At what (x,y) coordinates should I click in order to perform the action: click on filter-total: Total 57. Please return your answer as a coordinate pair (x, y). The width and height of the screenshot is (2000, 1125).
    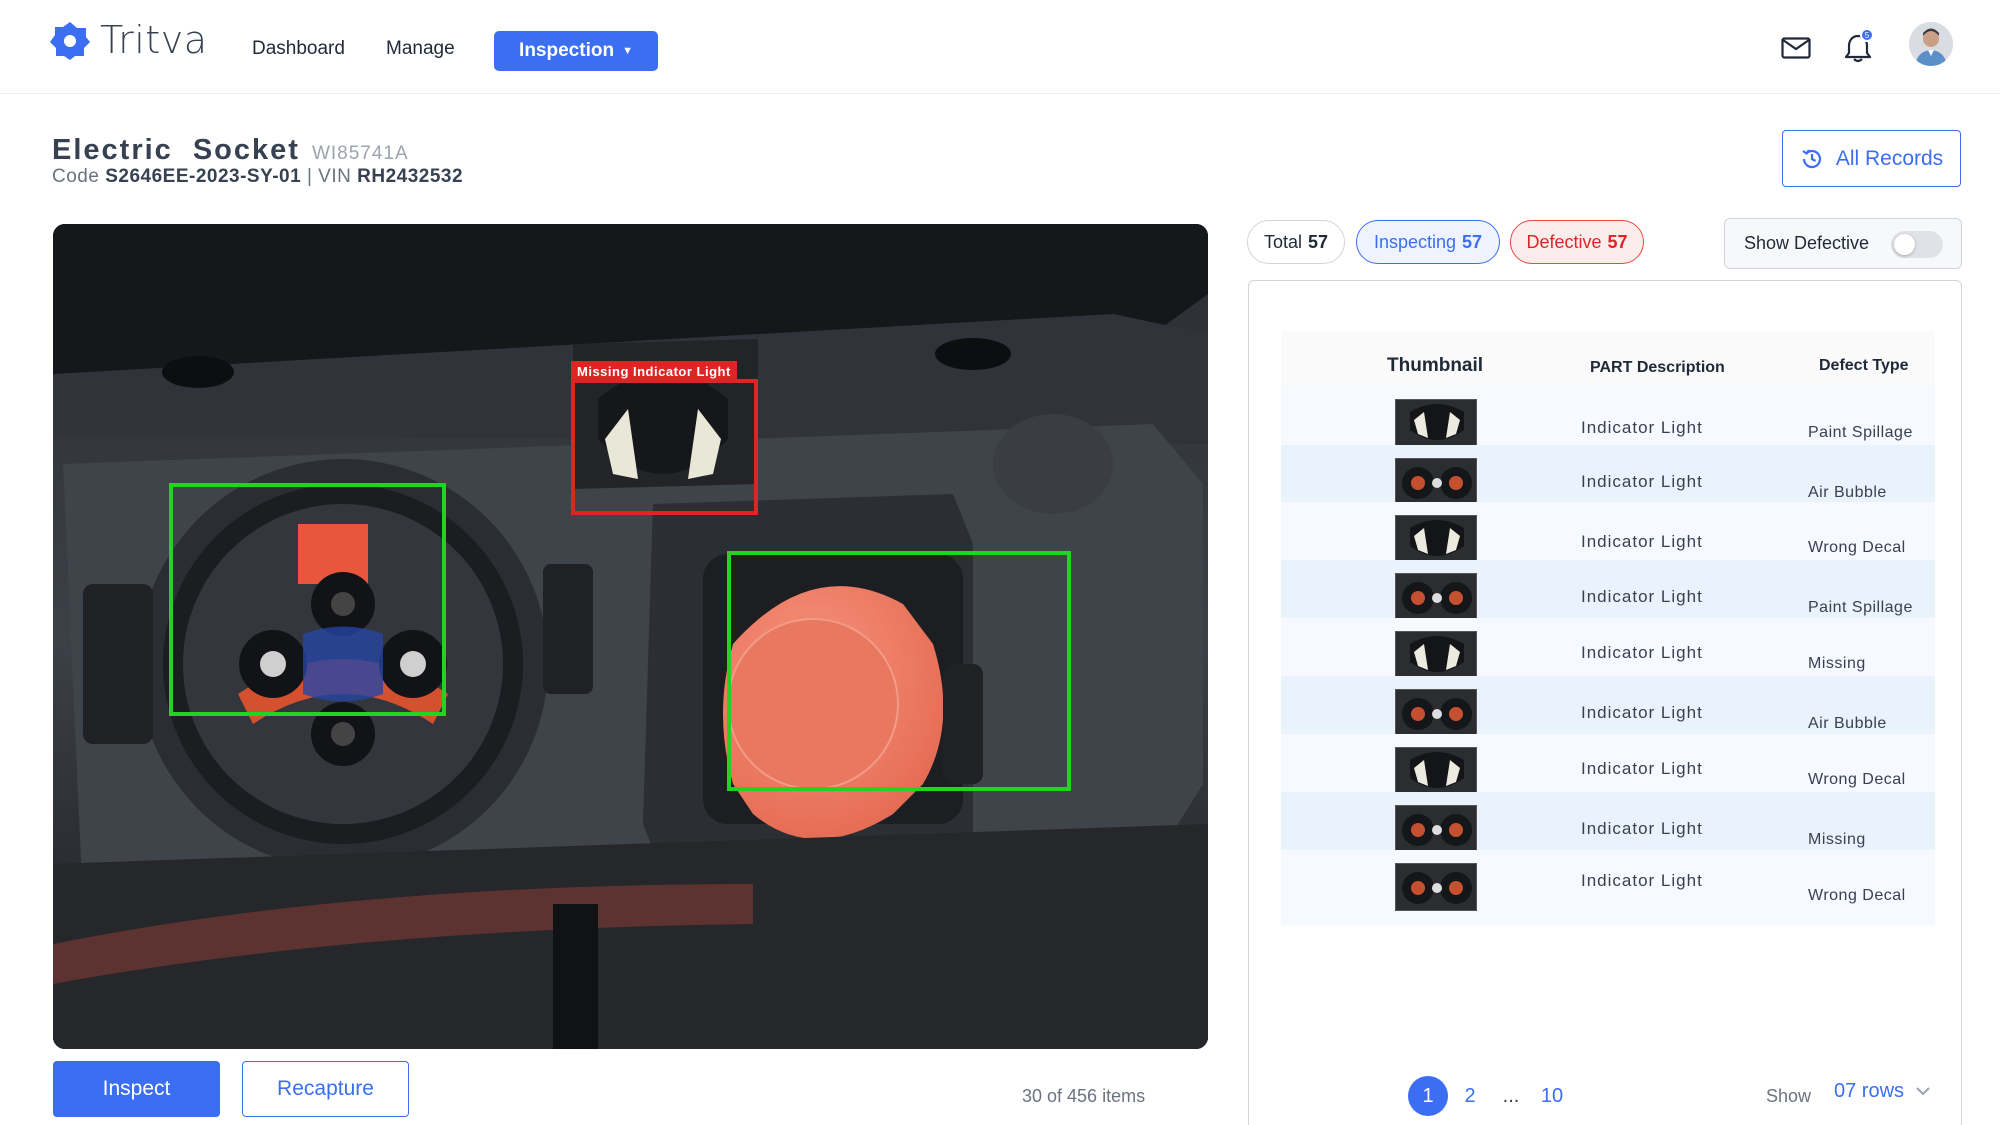
    Looking at the image, I should click on (1296, 242).